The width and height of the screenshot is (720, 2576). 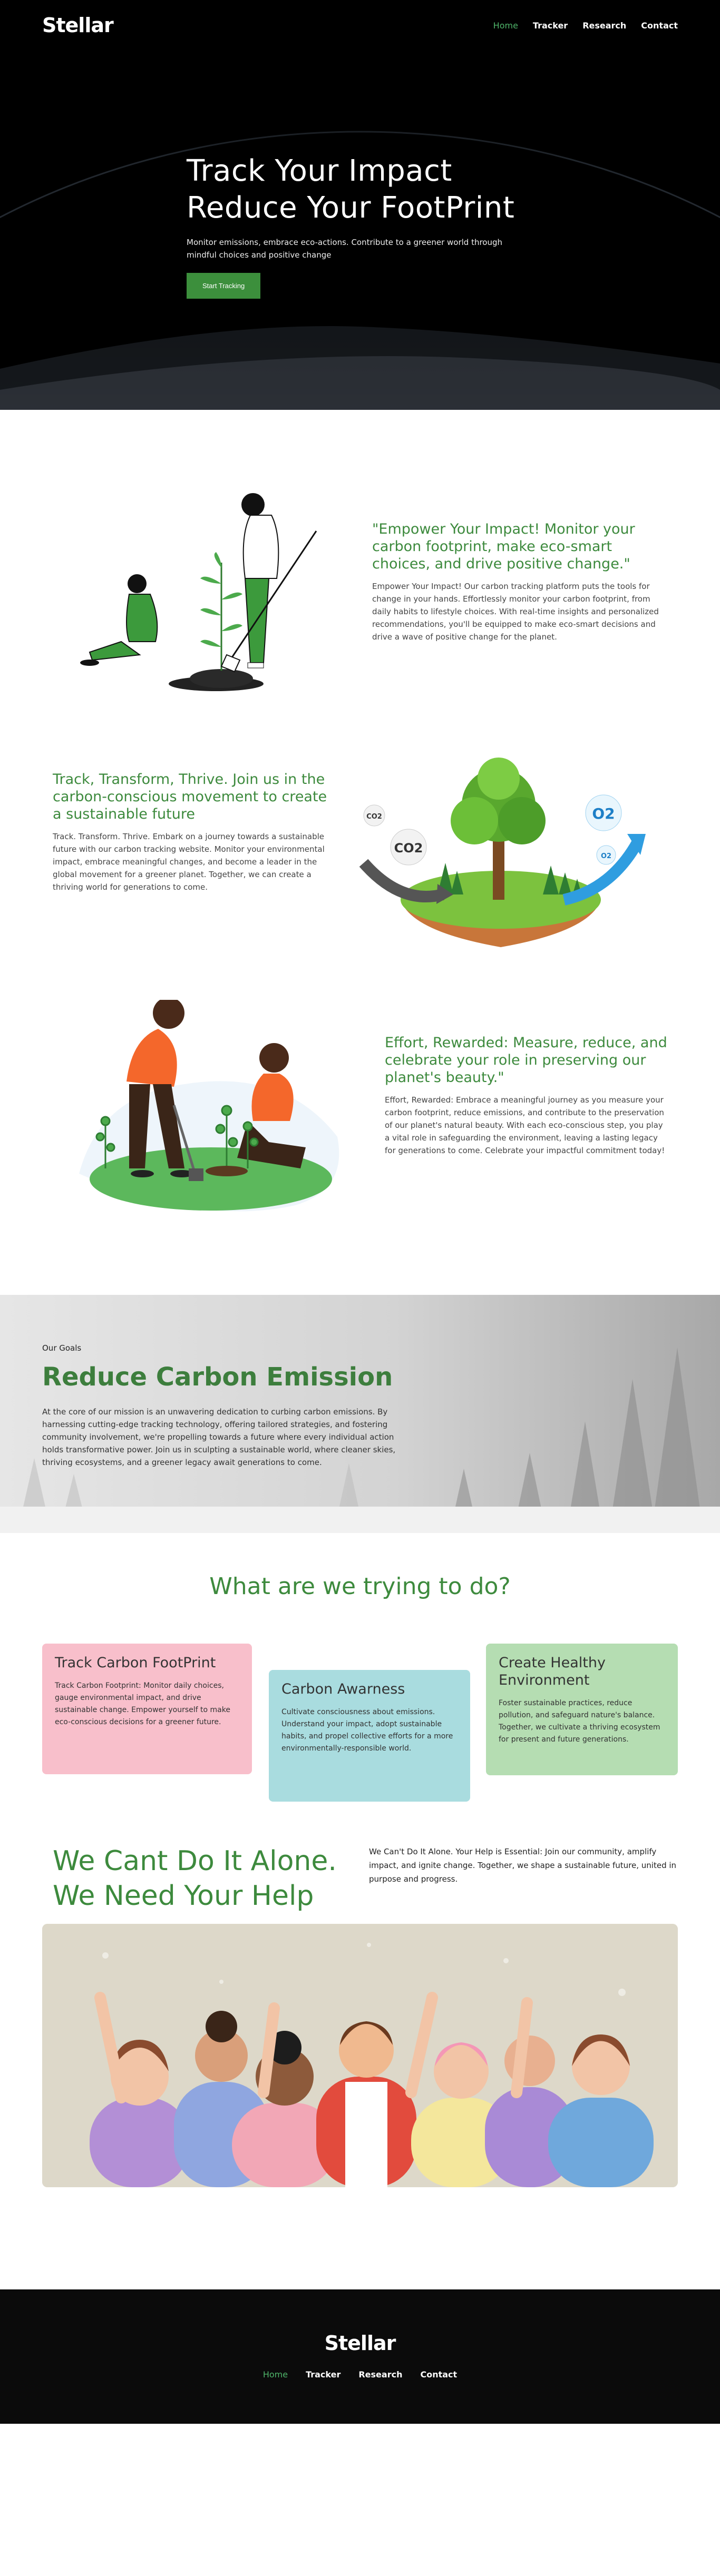 I want to click on card-carbon-awareness-title: Carbon Awarness, so click(x=343, y=1689).